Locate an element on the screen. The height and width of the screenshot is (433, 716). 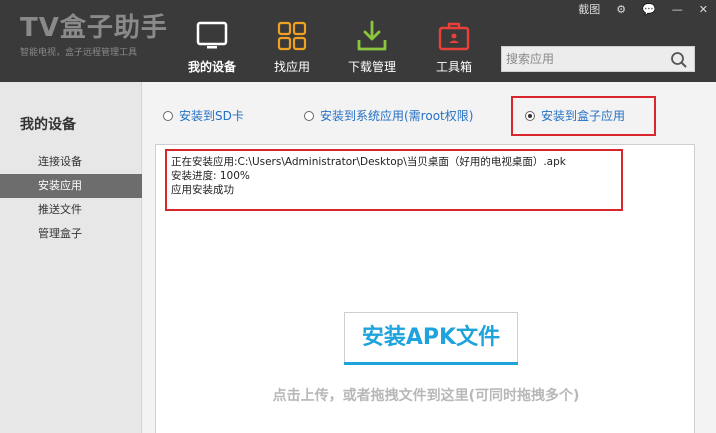
grid-icon is located at coordinates (292, 36).